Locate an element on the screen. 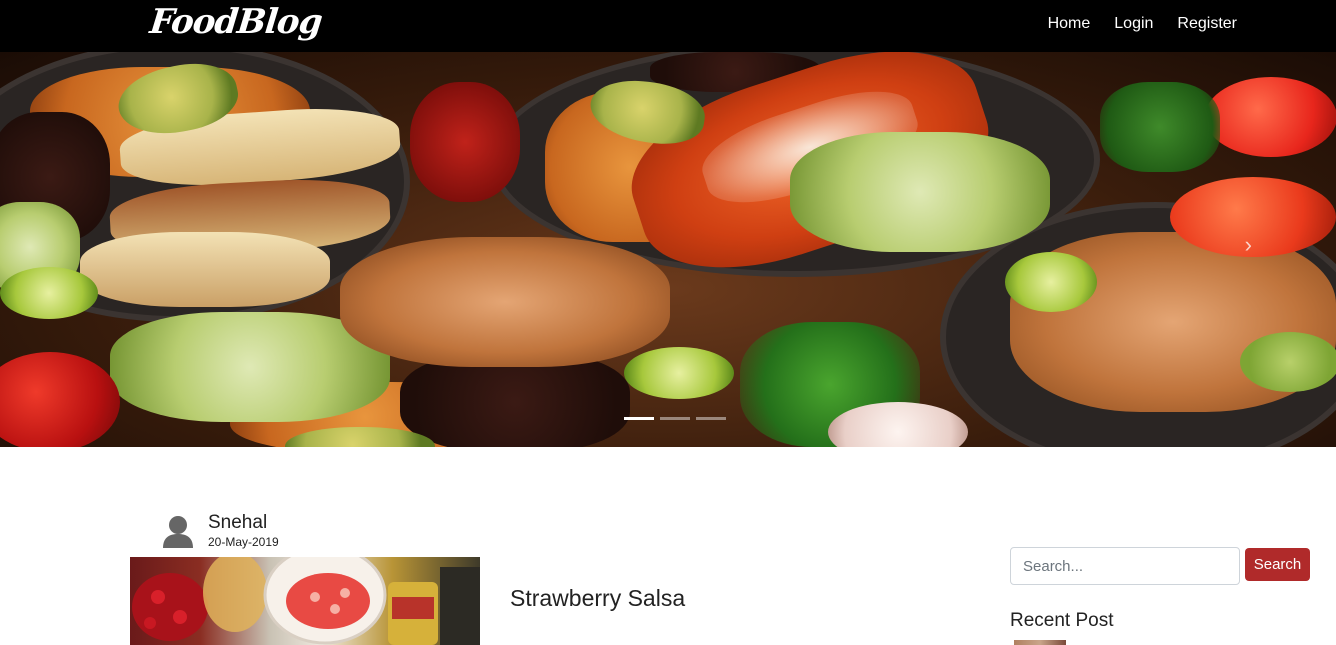 The width and height of the screenshot is (1336, 645). recent-post-thumbnail is located at coordinates (1040, 642).